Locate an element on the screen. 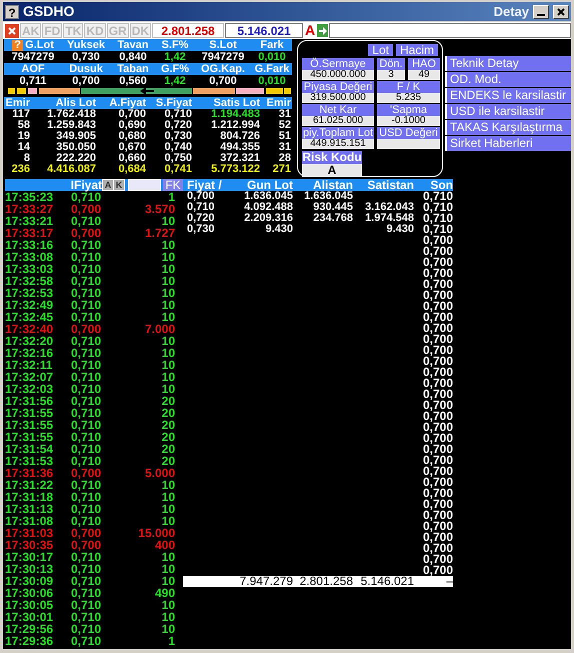 This screenshot has width=574, height=653. trade-price: 0,700 is located at coordinates (86, 533).